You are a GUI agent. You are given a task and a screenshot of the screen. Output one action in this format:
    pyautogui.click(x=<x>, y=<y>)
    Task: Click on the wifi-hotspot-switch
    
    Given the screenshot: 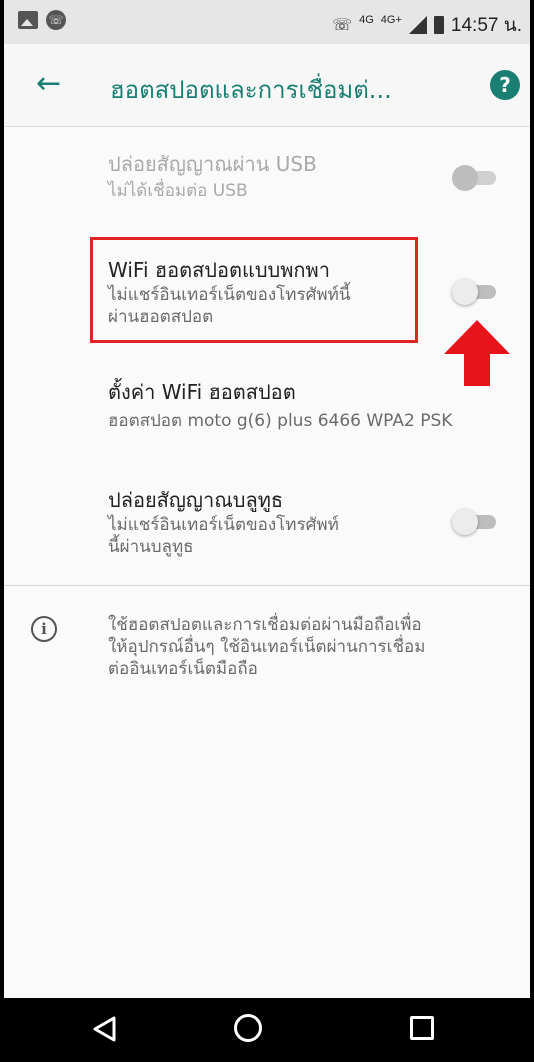 What is the action you would take?
    pyautogui.click(x=475, y=292)
    